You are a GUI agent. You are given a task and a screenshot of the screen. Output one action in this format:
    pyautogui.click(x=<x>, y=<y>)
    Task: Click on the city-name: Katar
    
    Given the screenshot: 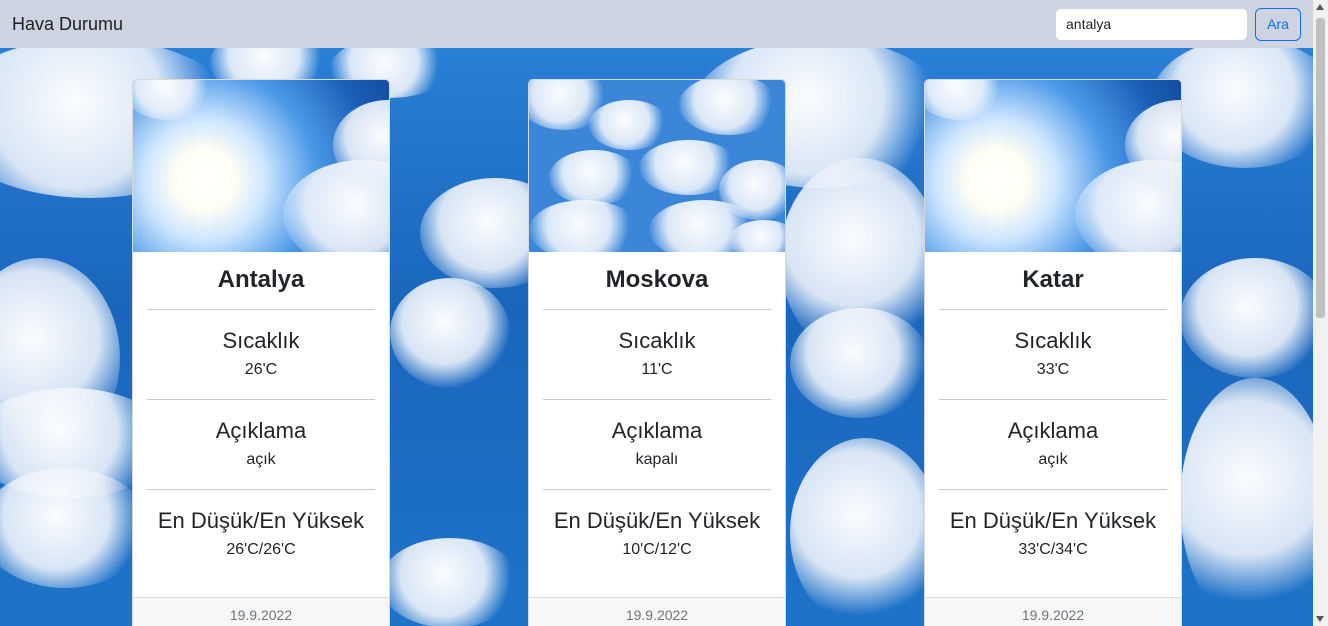 What is the action you would take?
    pyautogui.click(x=1053, y=281)
    